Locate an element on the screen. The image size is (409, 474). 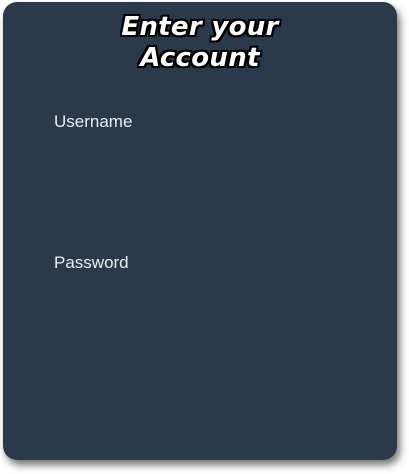
password-input is located at coordinates (200, 301).